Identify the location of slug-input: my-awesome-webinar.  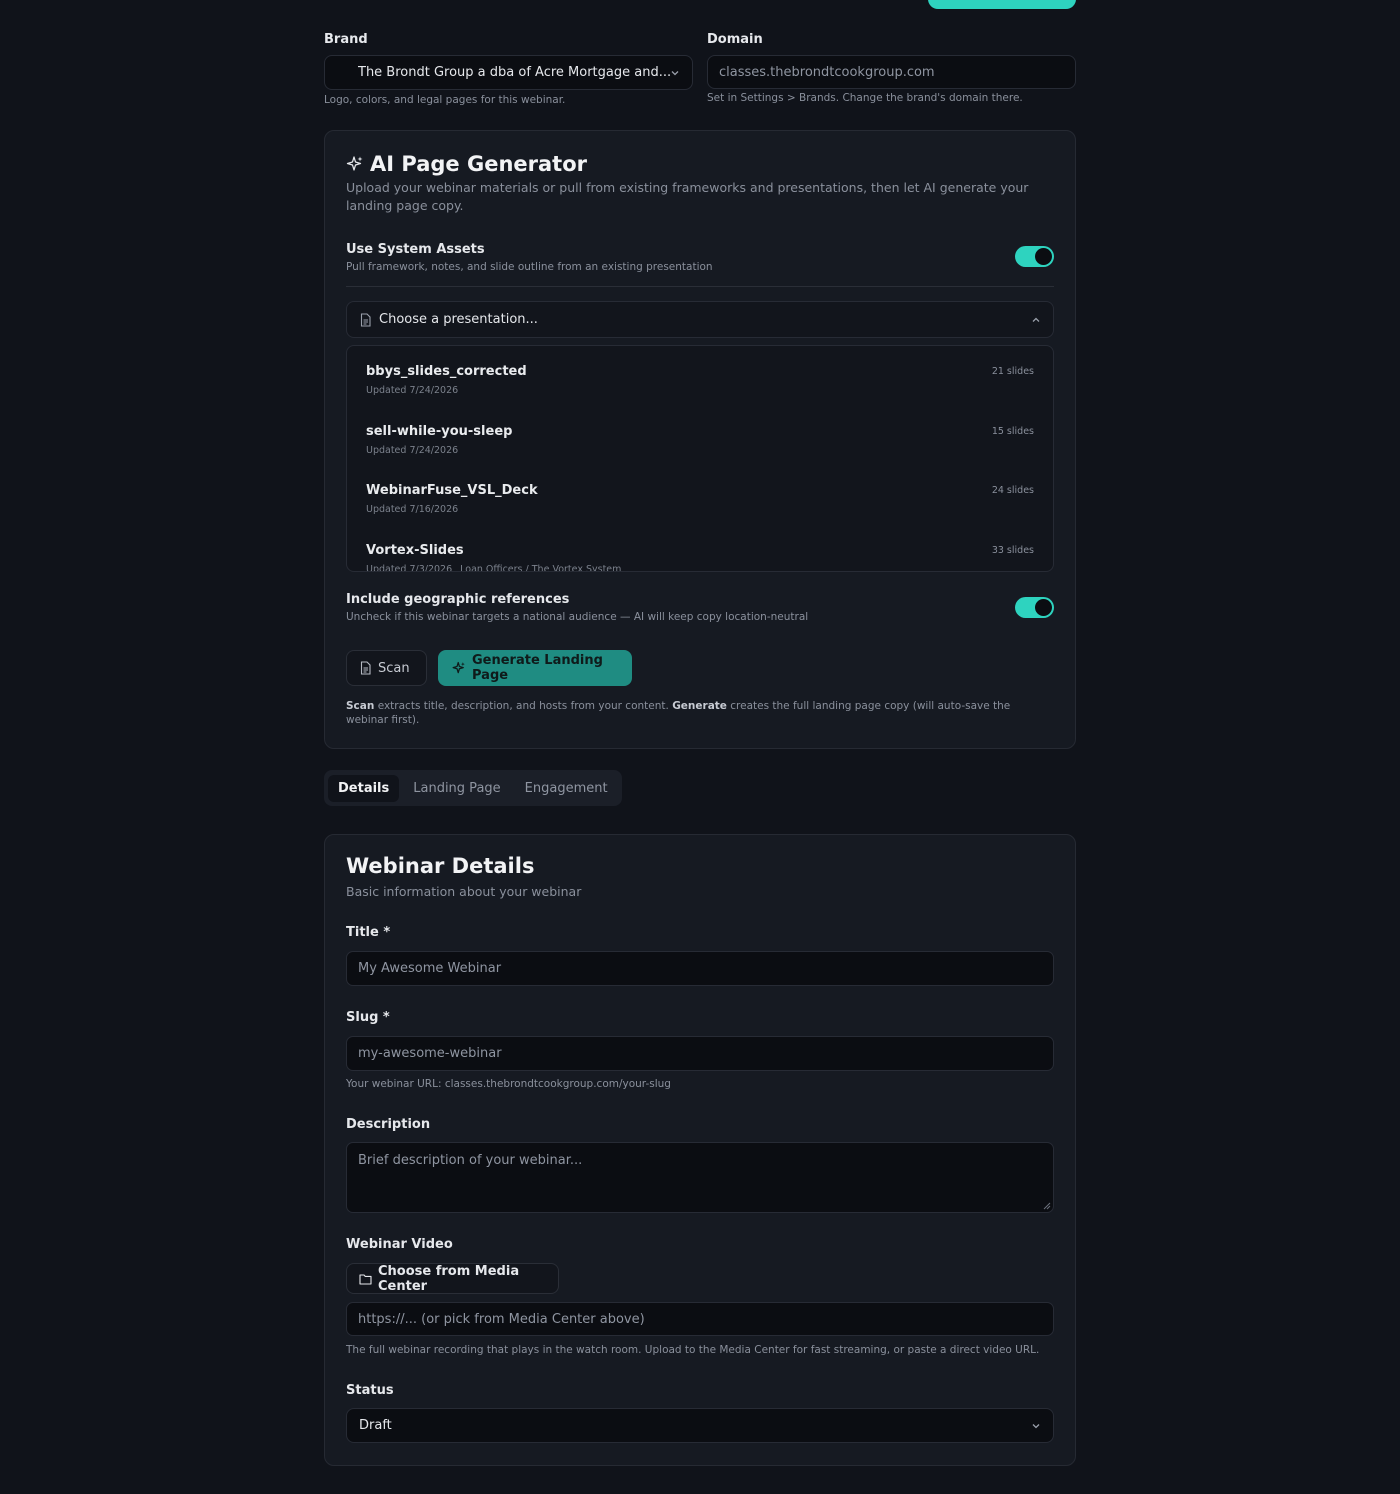
(700, 1053).